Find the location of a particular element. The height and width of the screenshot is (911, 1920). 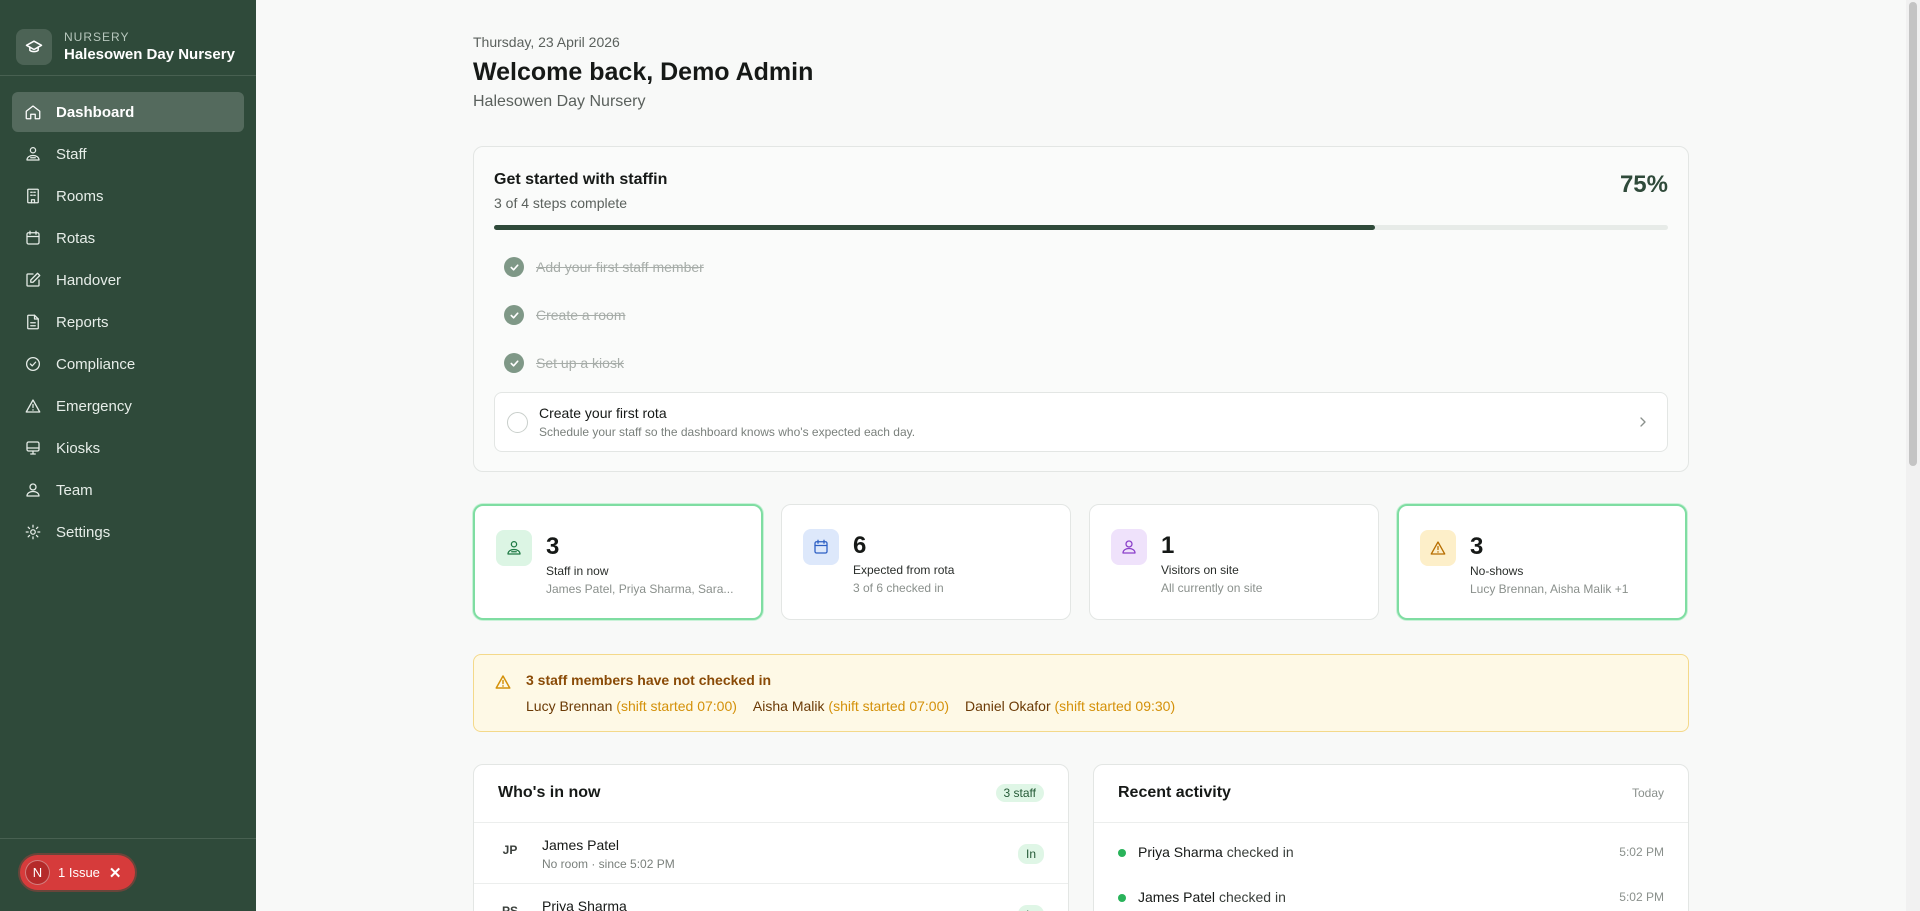

activity-person: James Patel is located at coordinates (1177, 897).